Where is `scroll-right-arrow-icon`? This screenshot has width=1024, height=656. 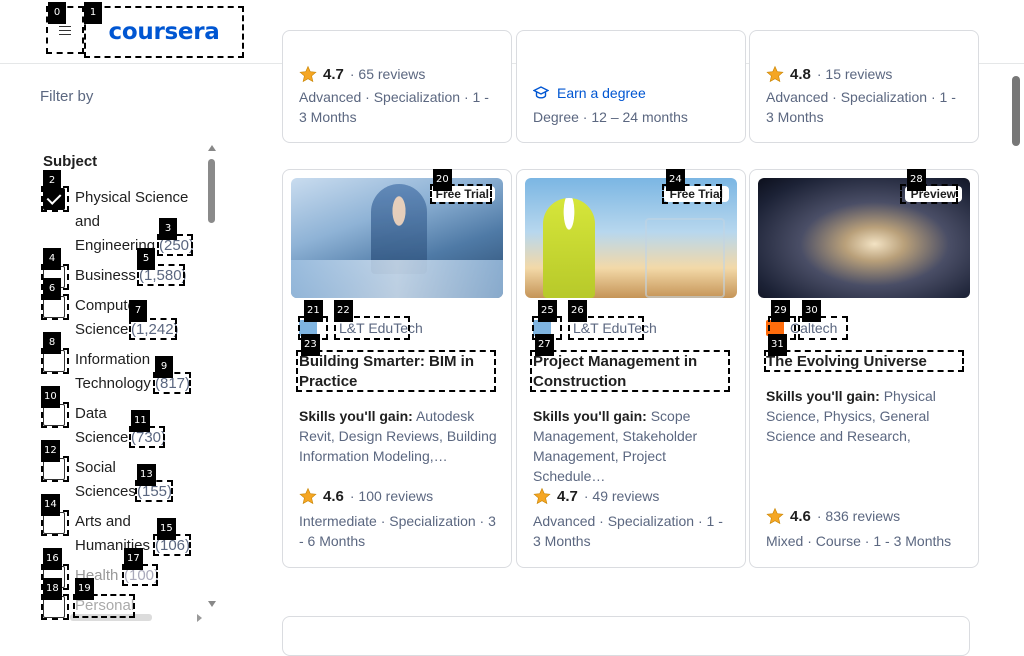 scroll-right-arrow-icon is located at coordinates (199, 618).